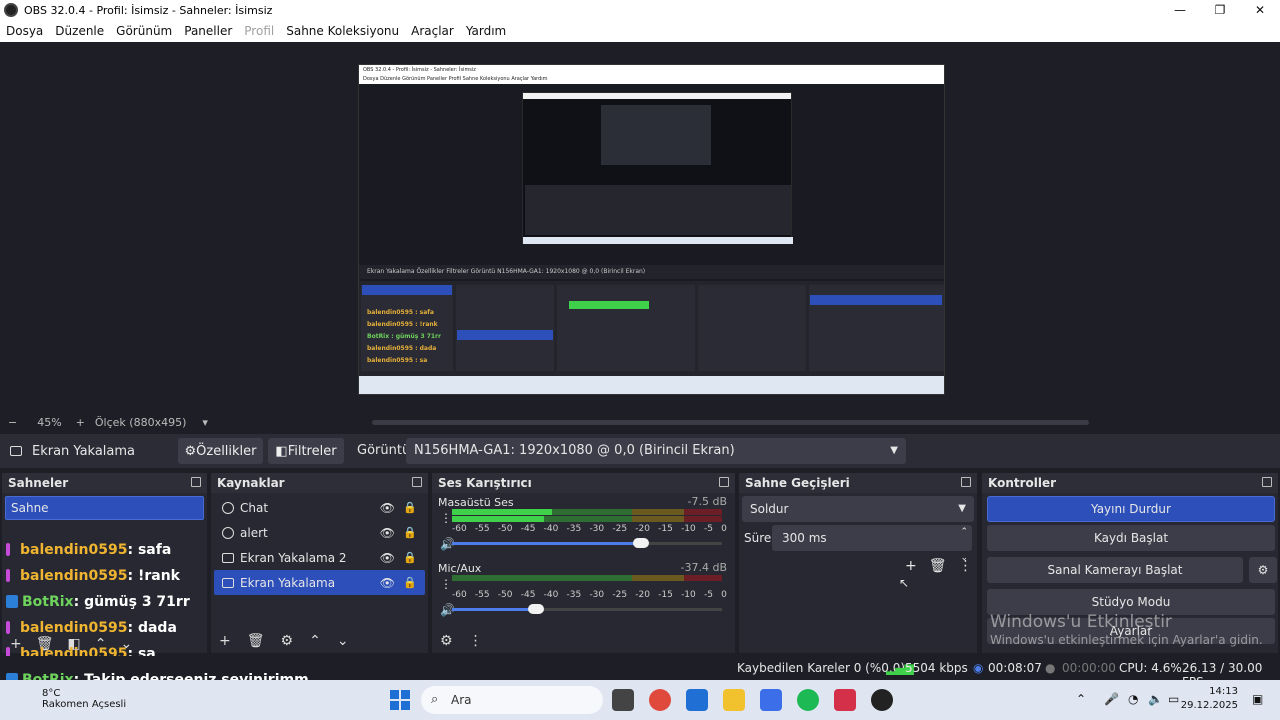  What do you see at coordinates (407, 290) in the screenshot?
I see `nested-scene-selected` at bounding box center [407, 290].